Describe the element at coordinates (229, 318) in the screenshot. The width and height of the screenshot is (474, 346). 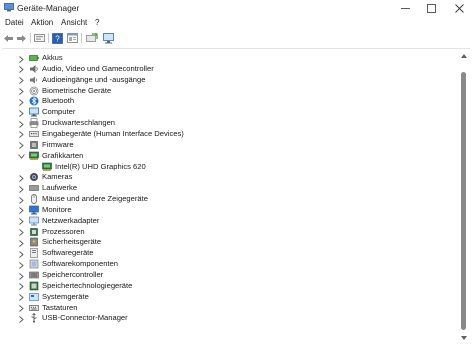
I see `tree-item: USB-Connector-Manager` at that location.